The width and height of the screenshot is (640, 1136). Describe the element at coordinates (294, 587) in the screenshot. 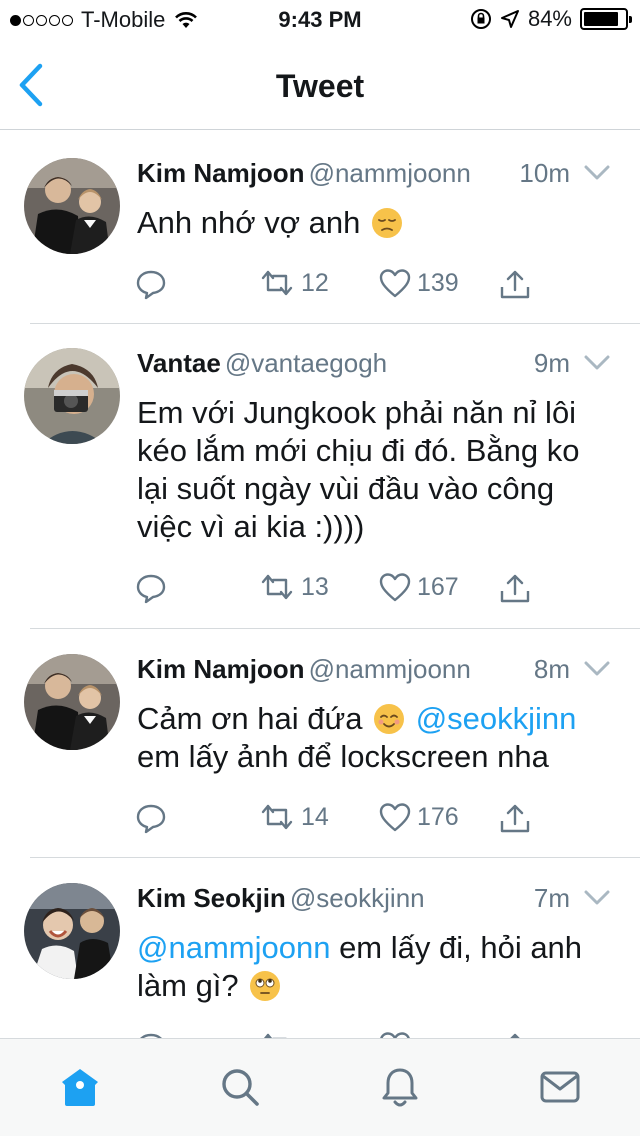

I see `retweet-button: 13` at that location.